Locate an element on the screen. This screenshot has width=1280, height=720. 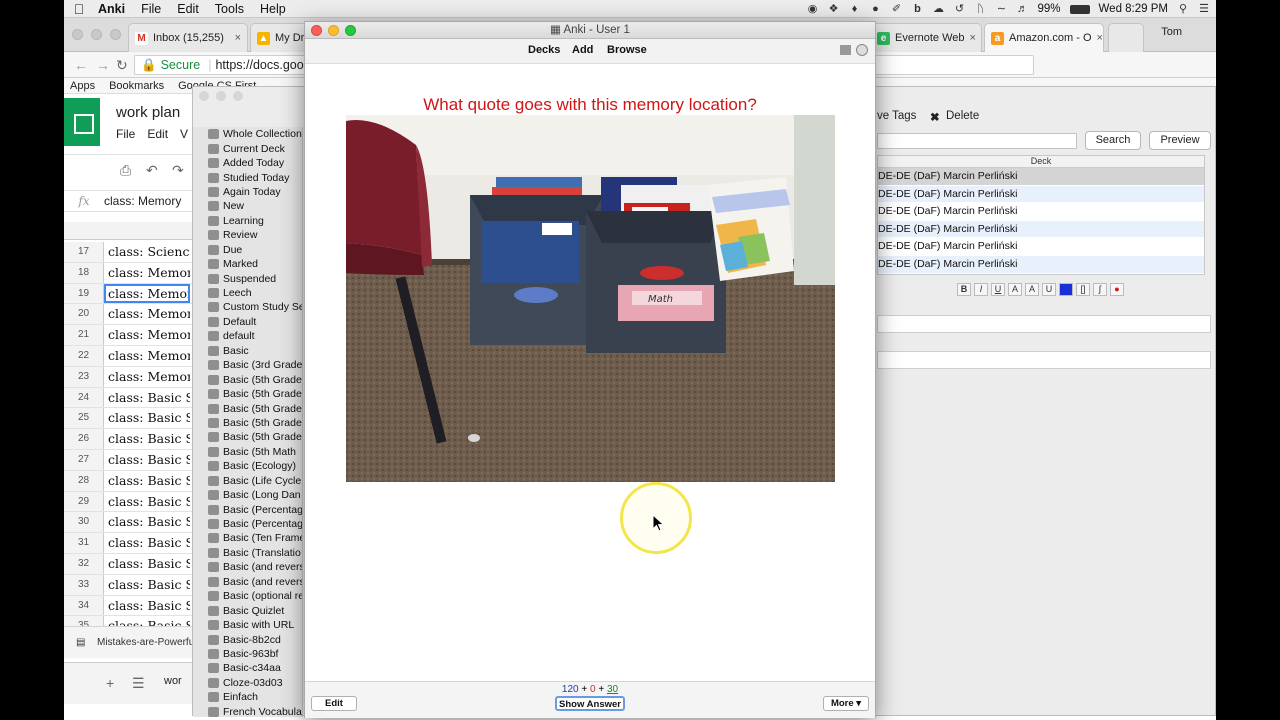
download-item: Mistakes-are-Powerful is located at coordinates (146, 642).